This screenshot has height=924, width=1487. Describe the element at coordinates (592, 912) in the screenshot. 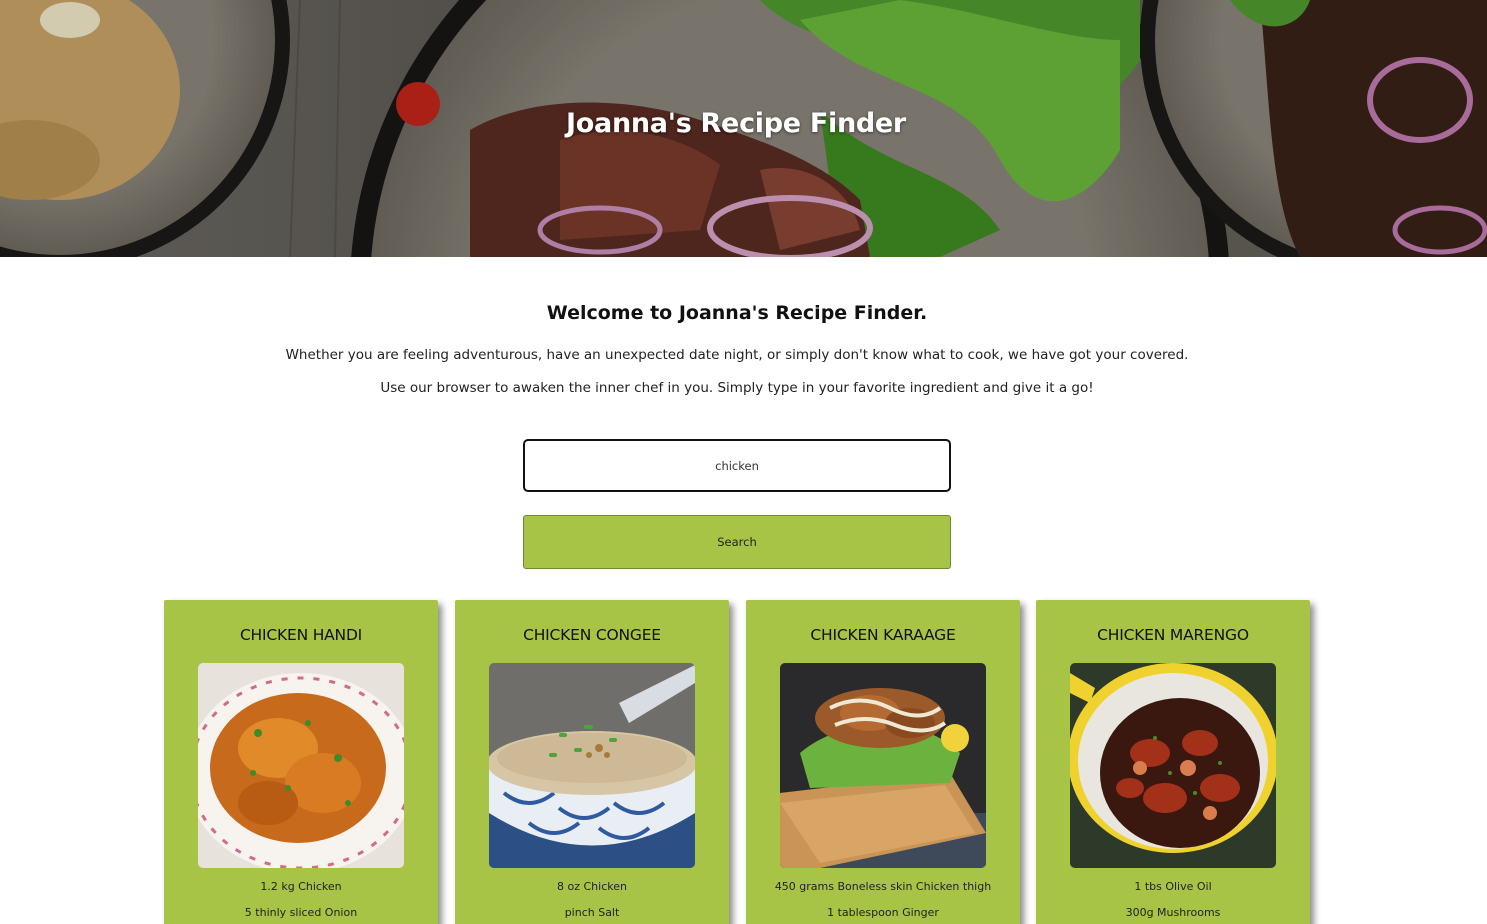

I see `ingredient-line: pinch Salt` at that location.